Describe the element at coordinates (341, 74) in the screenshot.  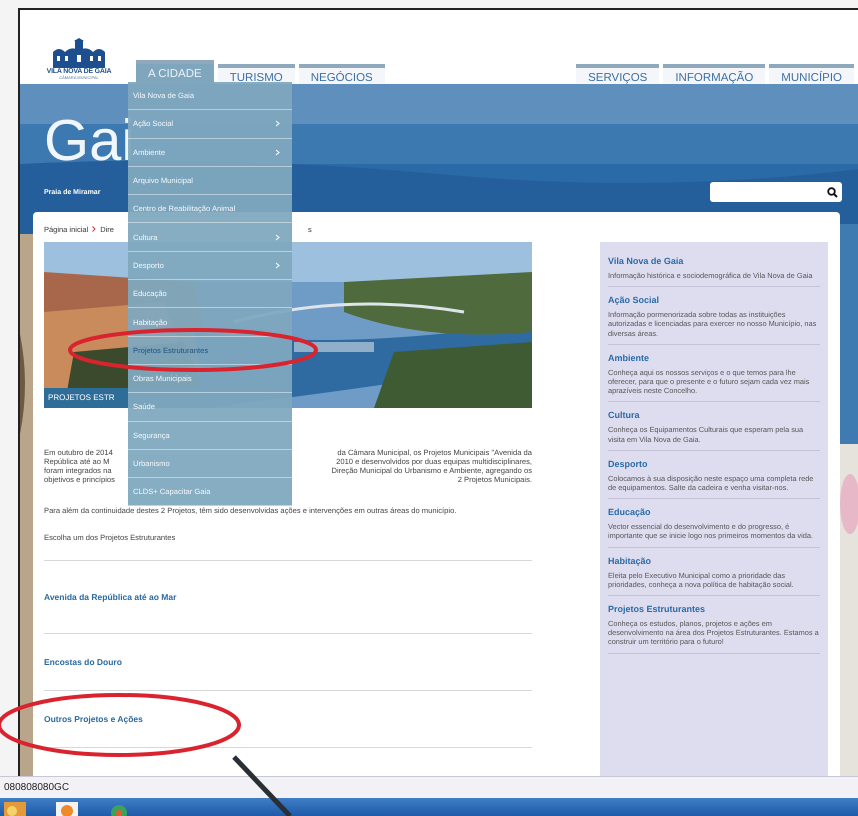
I see `nav-tab: NEGÓCIOS` at that location.